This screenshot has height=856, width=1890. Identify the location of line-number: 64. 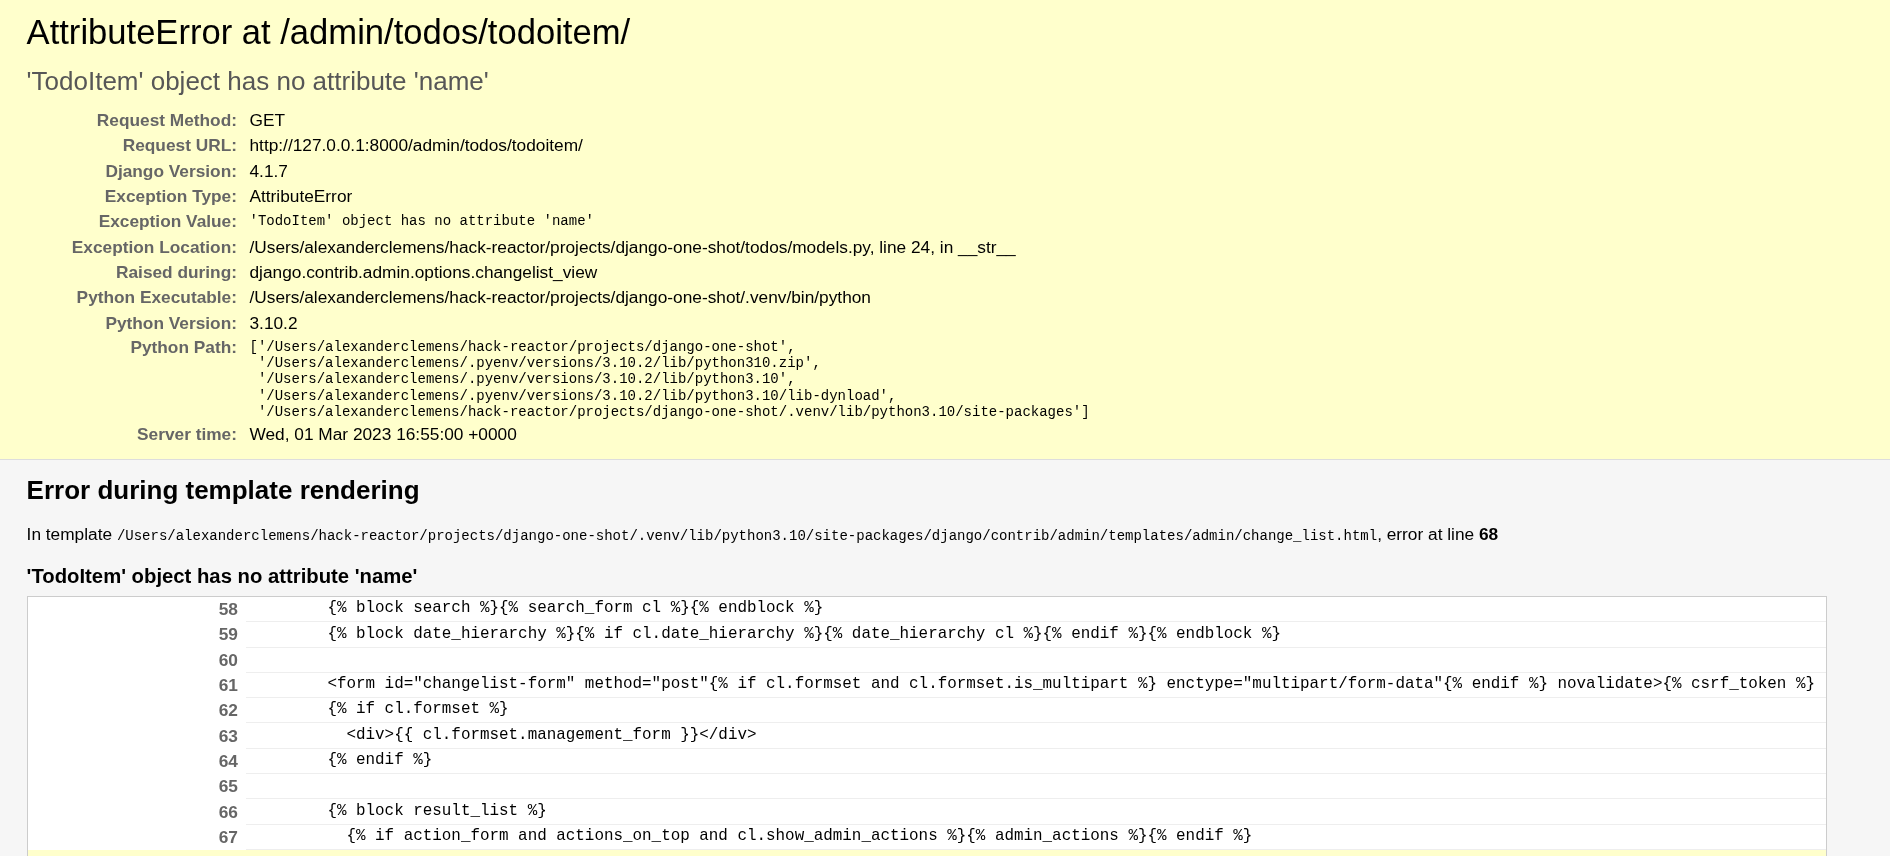
(228, 761).